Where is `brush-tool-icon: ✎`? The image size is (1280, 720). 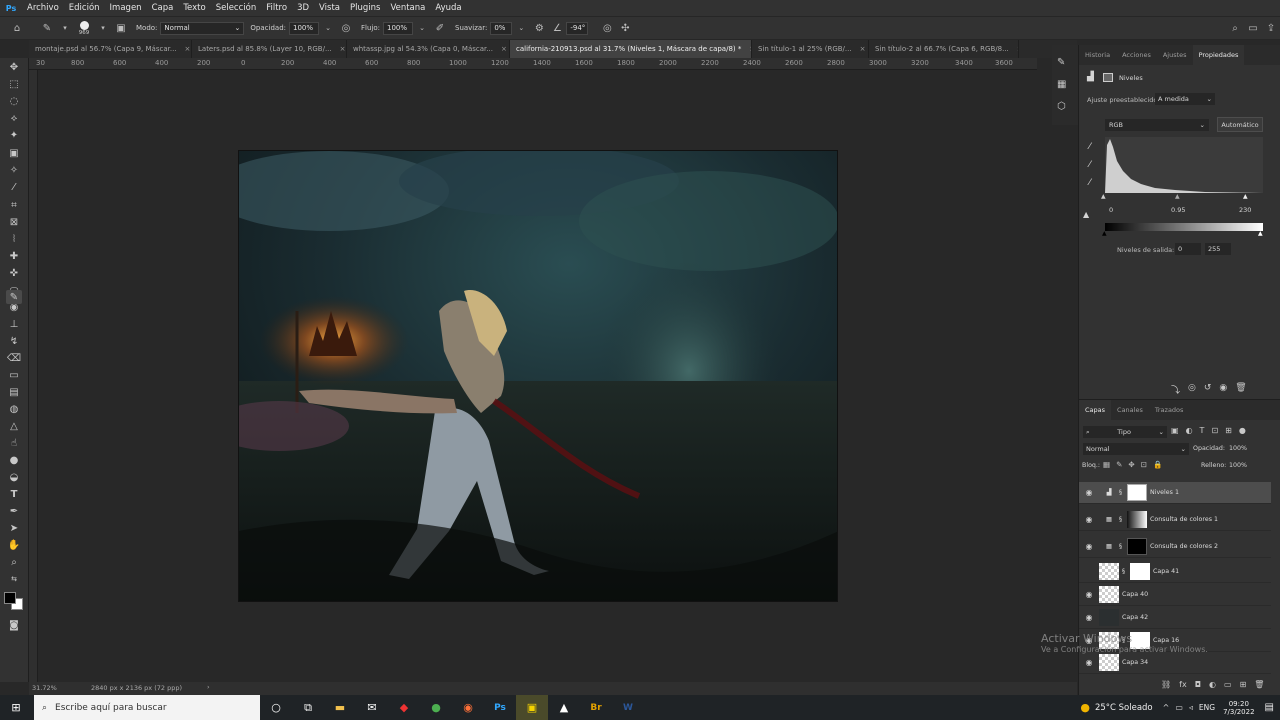 brush-tool-icon: ✎ is located at coordinates (47, 28).